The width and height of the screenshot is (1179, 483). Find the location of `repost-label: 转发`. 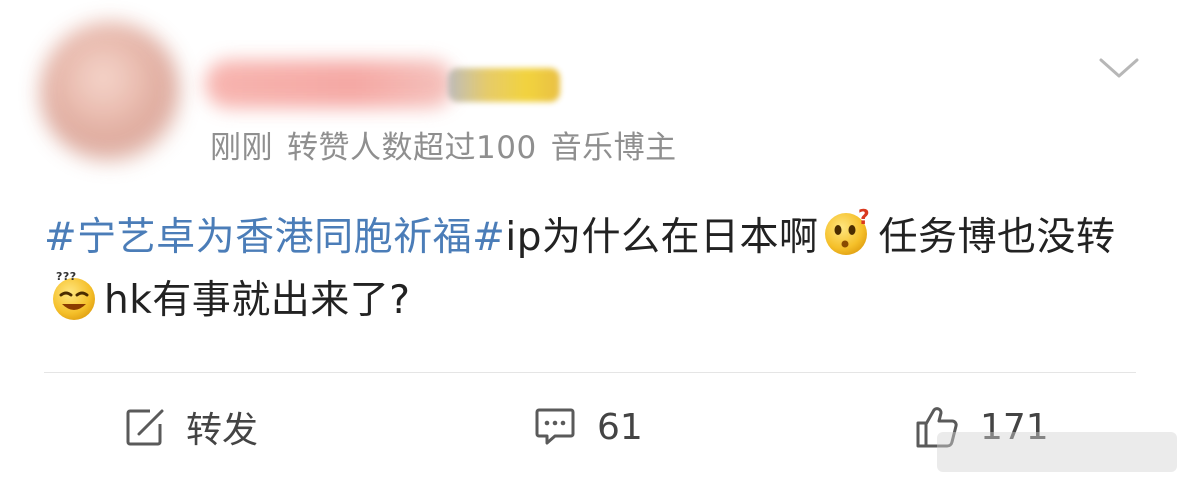

repost-label: 转发 is located at coordinates (222, 430).